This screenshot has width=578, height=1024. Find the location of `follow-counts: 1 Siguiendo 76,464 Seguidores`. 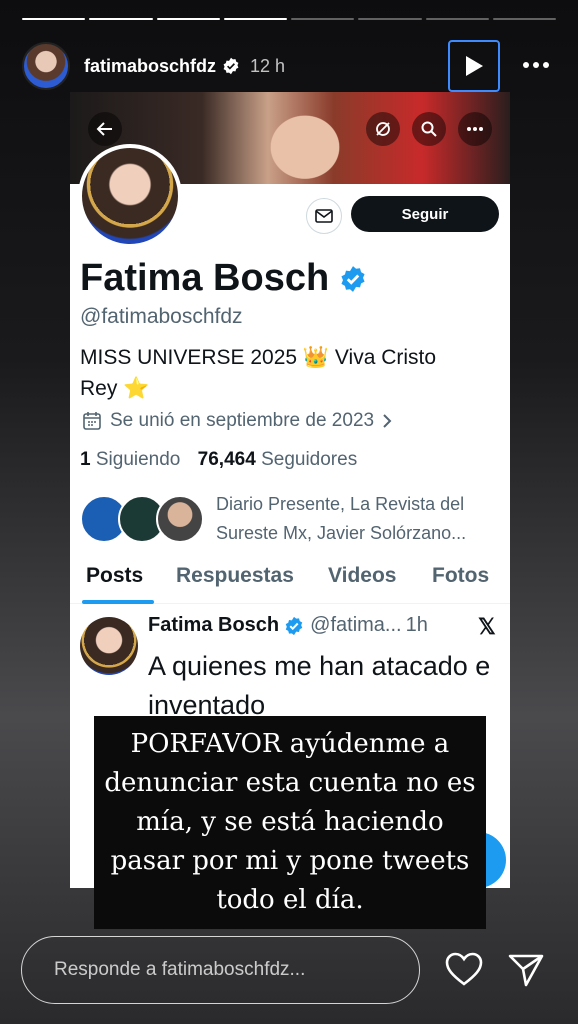

follow-counts: 1 Siguiendo 76,464 Seguidores is located at coordinates (218, 460).